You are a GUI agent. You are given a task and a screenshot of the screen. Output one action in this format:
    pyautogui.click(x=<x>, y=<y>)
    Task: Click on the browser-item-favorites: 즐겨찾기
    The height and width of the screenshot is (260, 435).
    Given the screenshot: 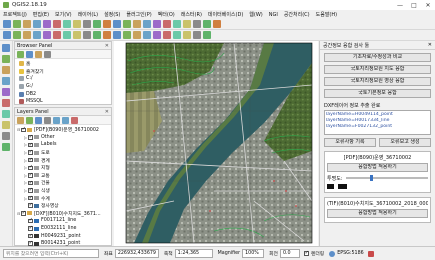 What is the action you would take?
    pyautogui.click(x=64, y=72)
    